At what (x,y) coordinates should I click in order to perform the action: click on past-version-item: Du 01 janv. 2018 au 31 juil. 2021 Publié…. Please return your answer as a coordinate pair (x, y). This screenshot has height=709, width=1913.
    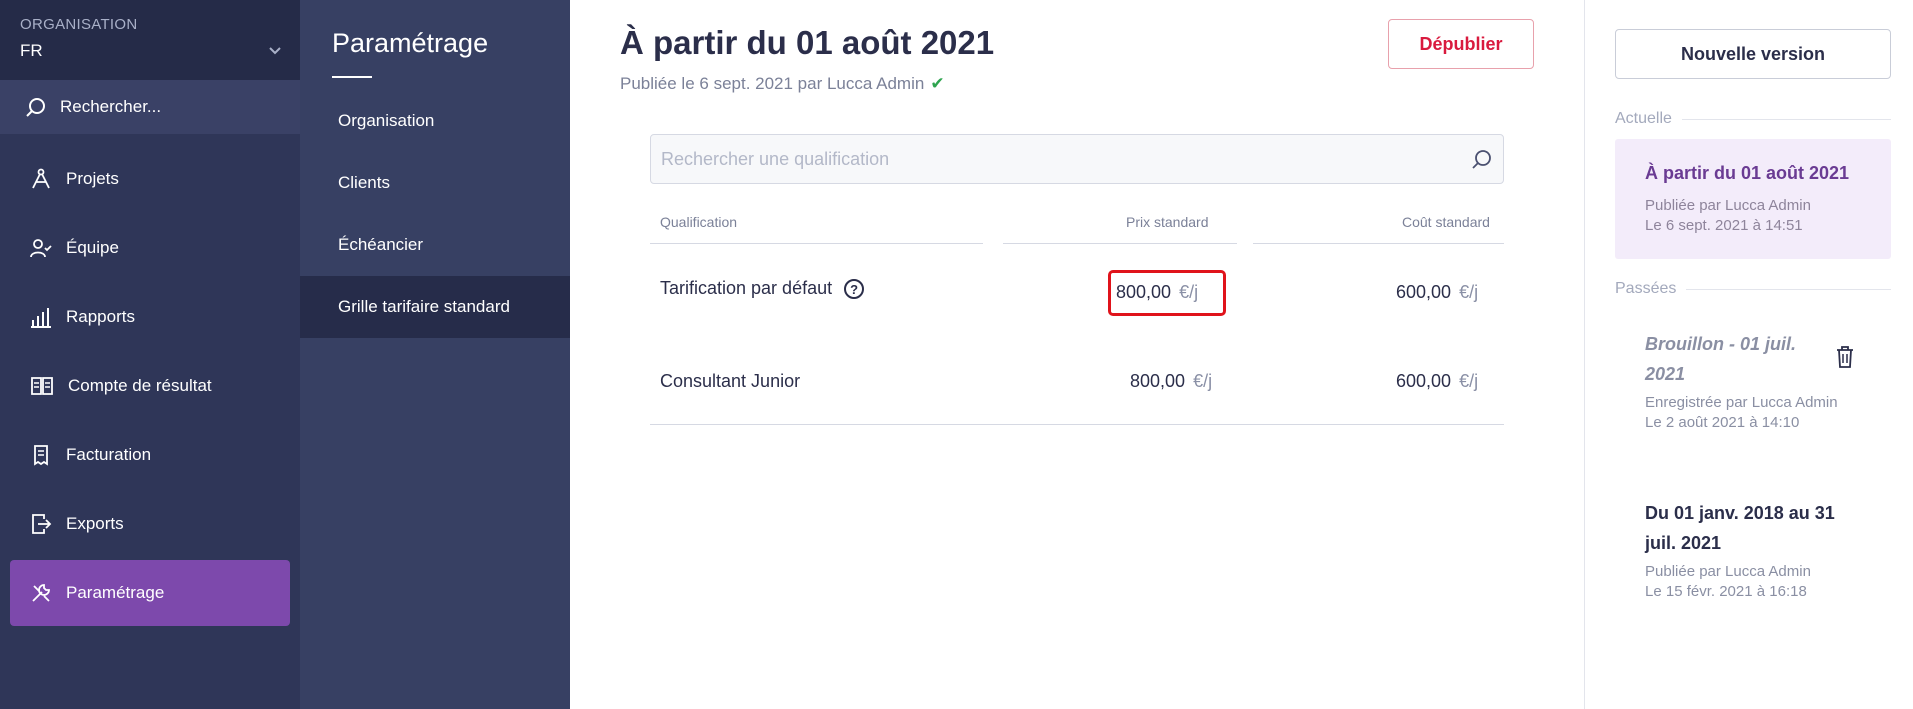
    Looking at the image, I should click on (1755, 550).